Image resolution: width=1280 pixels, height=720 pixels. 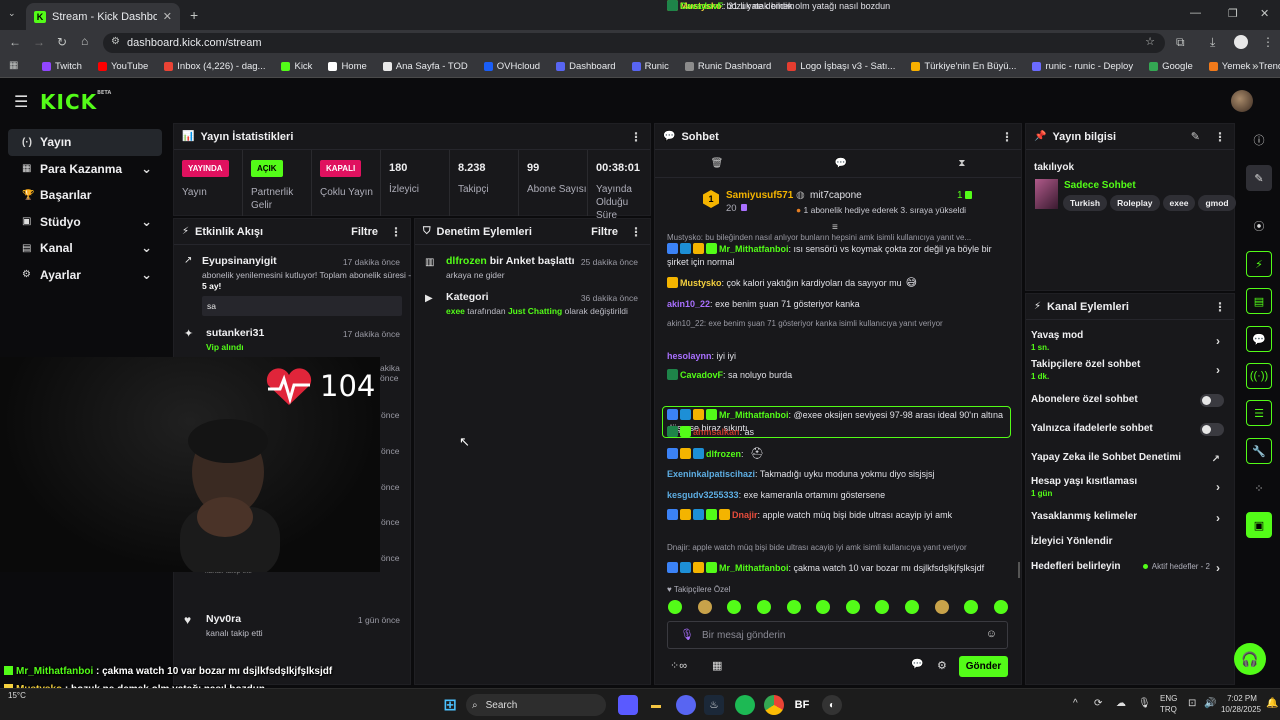 I want to click on layers-icon: ☰, so click(x=1259, y=413).